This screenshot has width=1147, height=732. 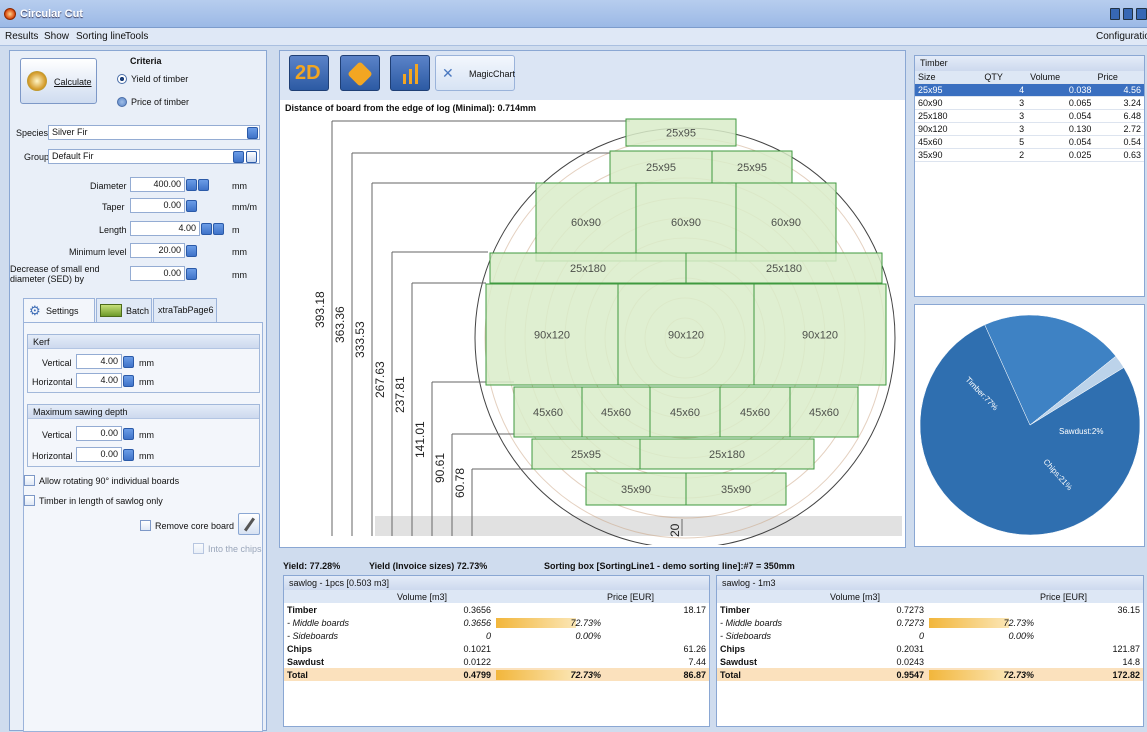 I want to click on kerf-vertical-input: 4.00, so click(x=99, y=361).